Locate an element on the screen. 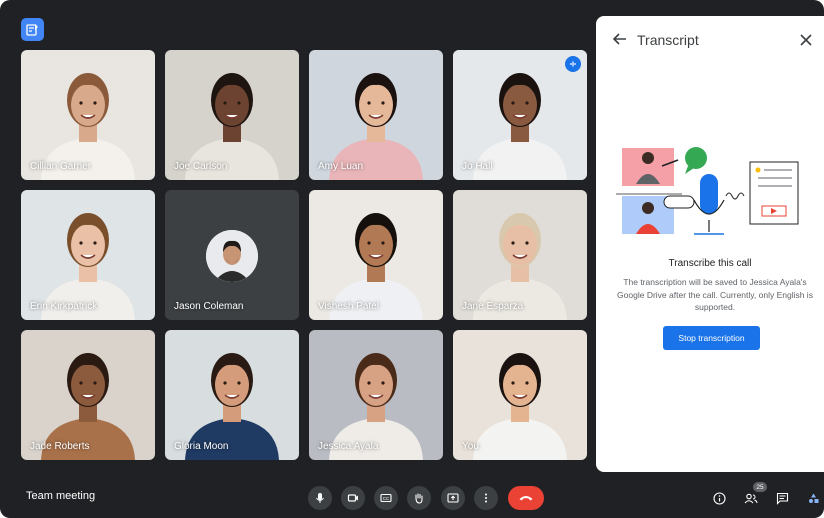 The image size is (824, 518). present-icon is located at coordinates (453, 498).